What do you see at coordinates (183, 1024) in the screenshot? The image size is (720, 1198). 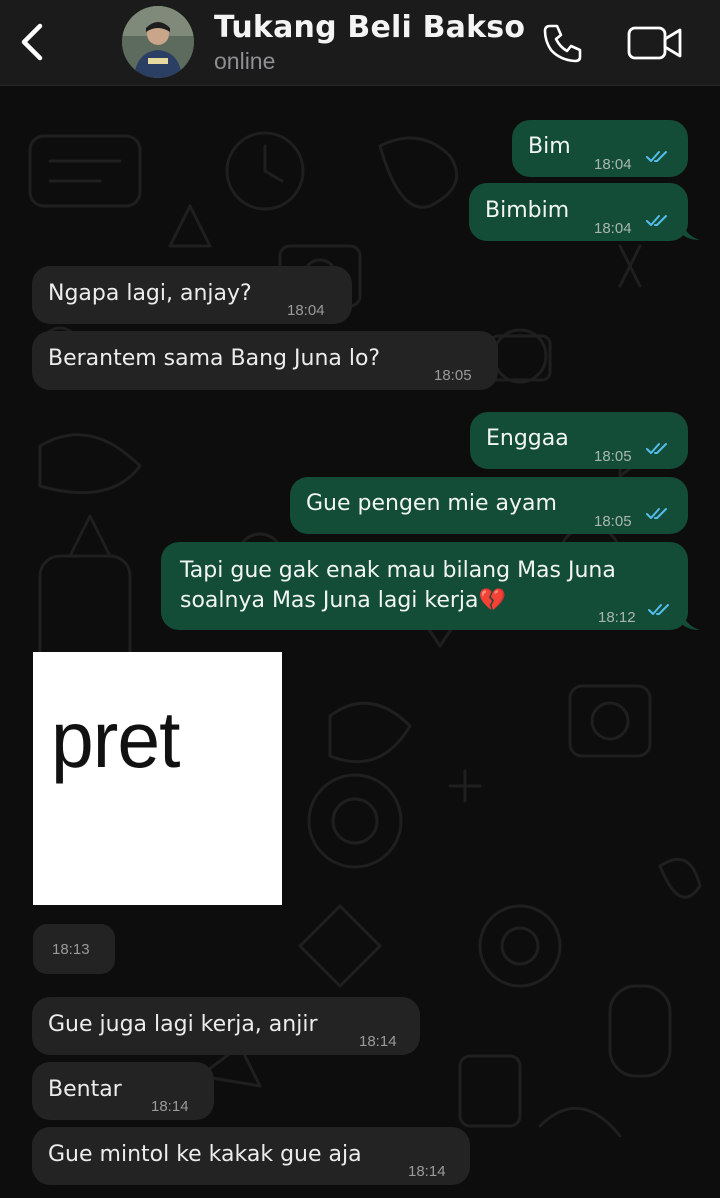 I see `message-text: Gue juga lagi kerja, anjir` at bounding box center [183, 1024].